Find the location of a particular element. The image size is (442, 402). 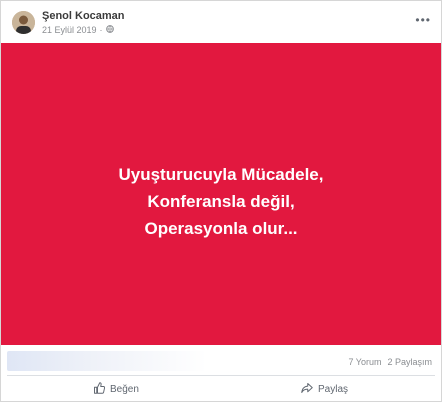

share-label: Paylaş is located at coordinates (333, 389).